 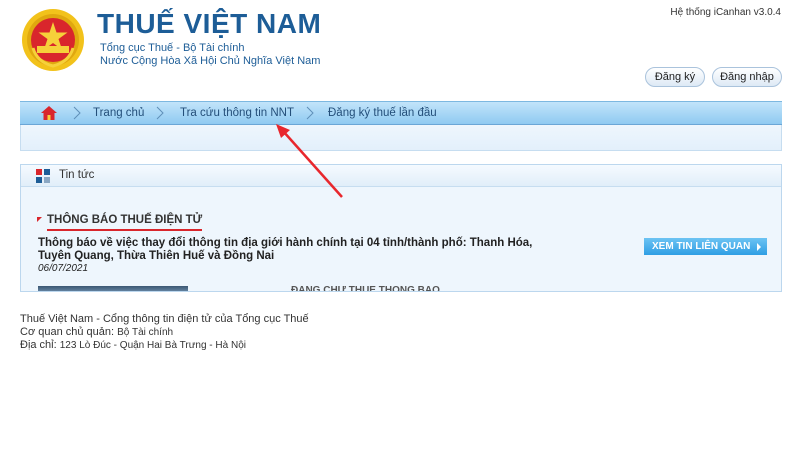 I want to click on nav-item-home: Trang chủ, so click(x=118, y=113).